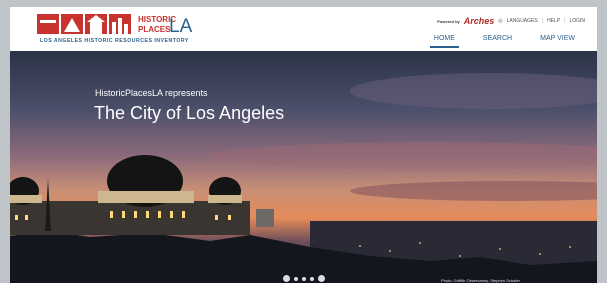 The image size is (607, 283). I want to click on observatory, so click(142, 195).